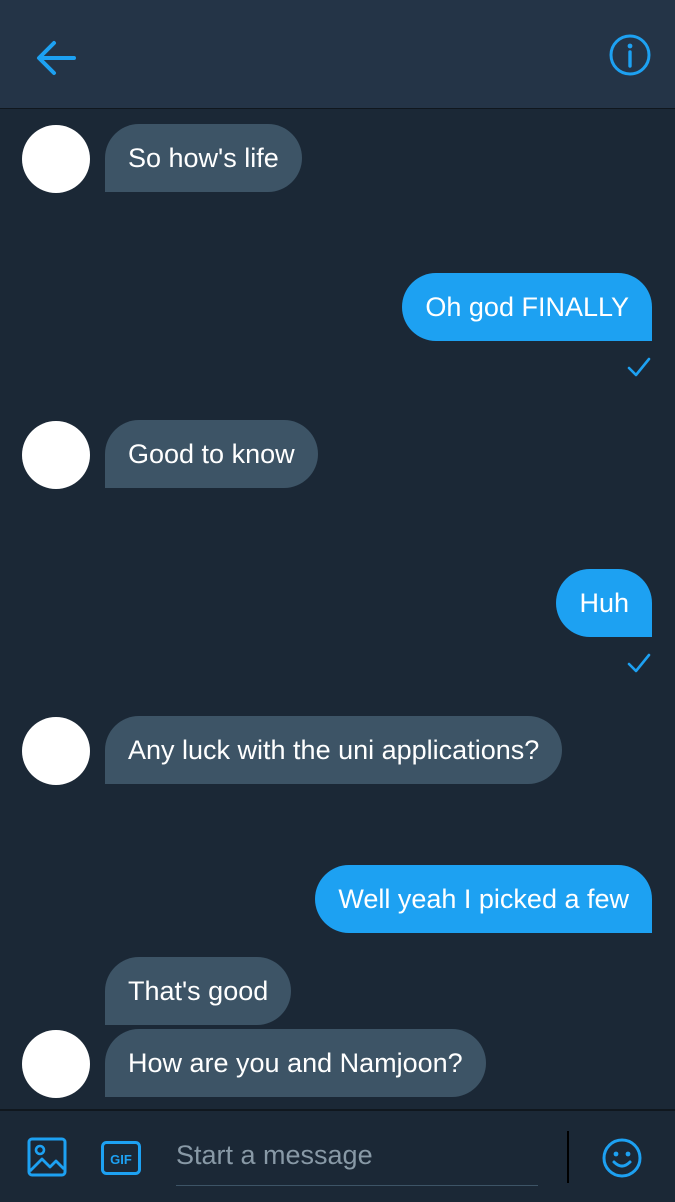 The image size is (675, 1202). I want to click on gif-button: GIF, so click(121, 1158).